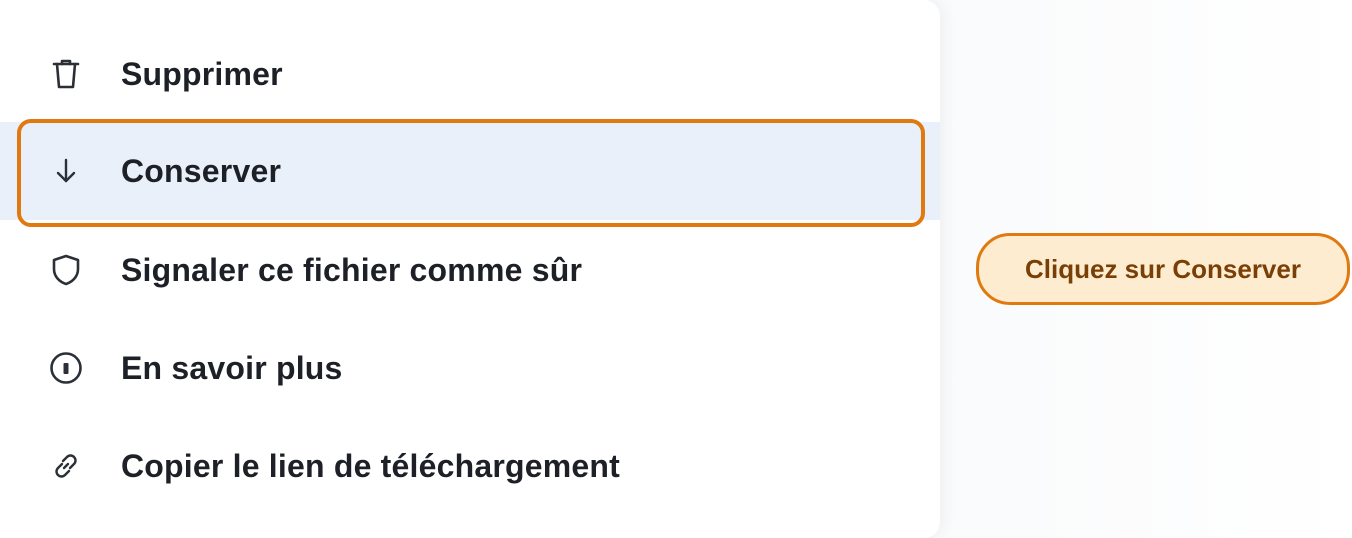 This screenshot has width=1352, height=538. I want to click on trash-icon, so click(66, 74).